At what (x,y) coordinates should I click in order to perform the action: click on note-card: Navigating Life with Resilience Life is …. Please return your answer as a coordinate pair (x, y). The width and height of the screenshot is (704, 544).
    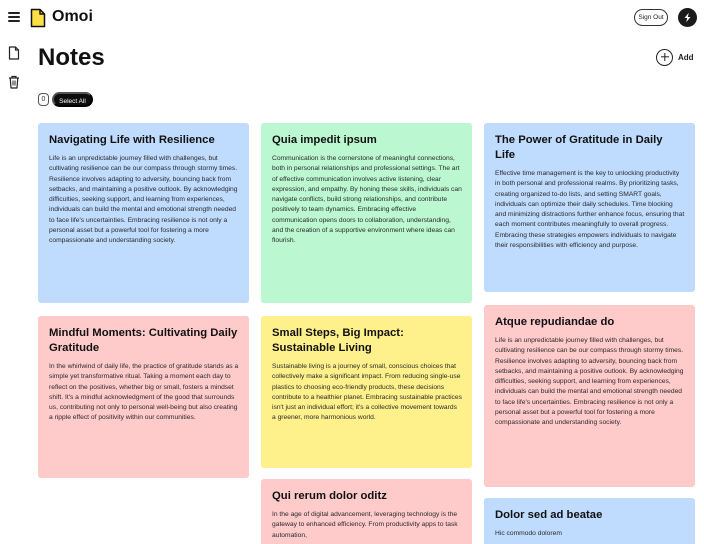
    Looking at the image, I should click on (143, 213).